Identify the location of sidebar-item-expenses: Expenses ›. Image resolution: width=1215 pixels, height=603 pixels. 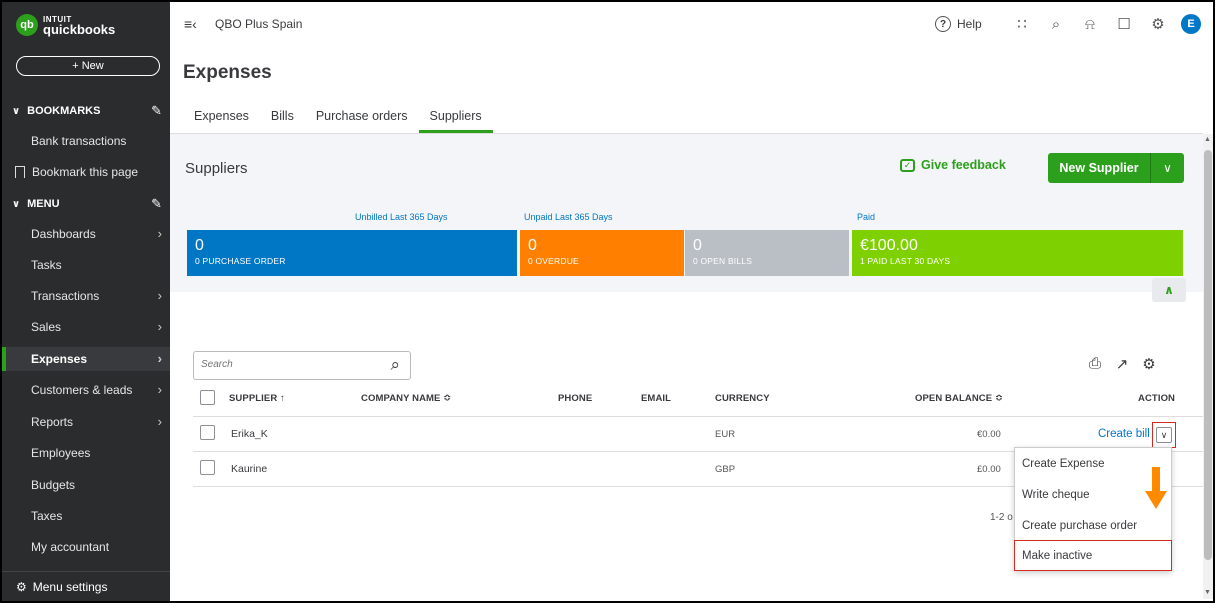
(86, 359).